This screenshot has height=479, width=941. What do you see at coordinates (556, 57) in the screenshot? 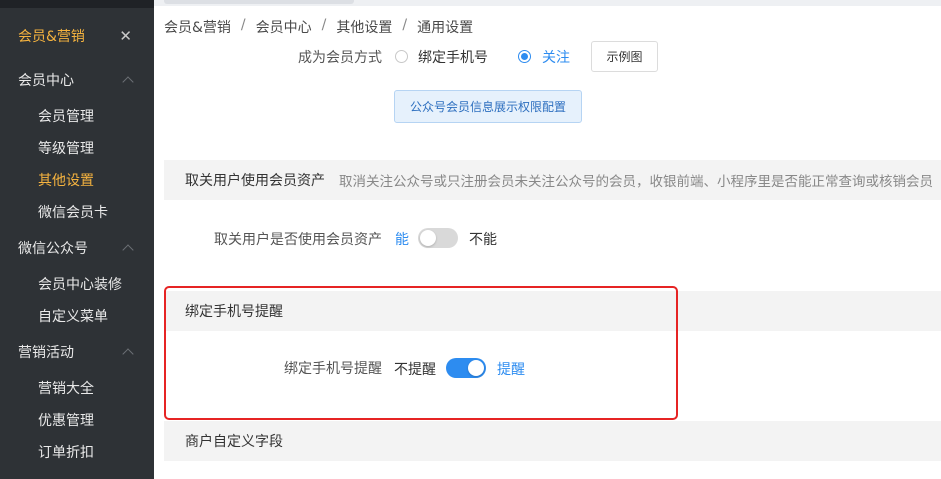
I see `radio-follow-label: 关注` at bounding box center [556, 57].